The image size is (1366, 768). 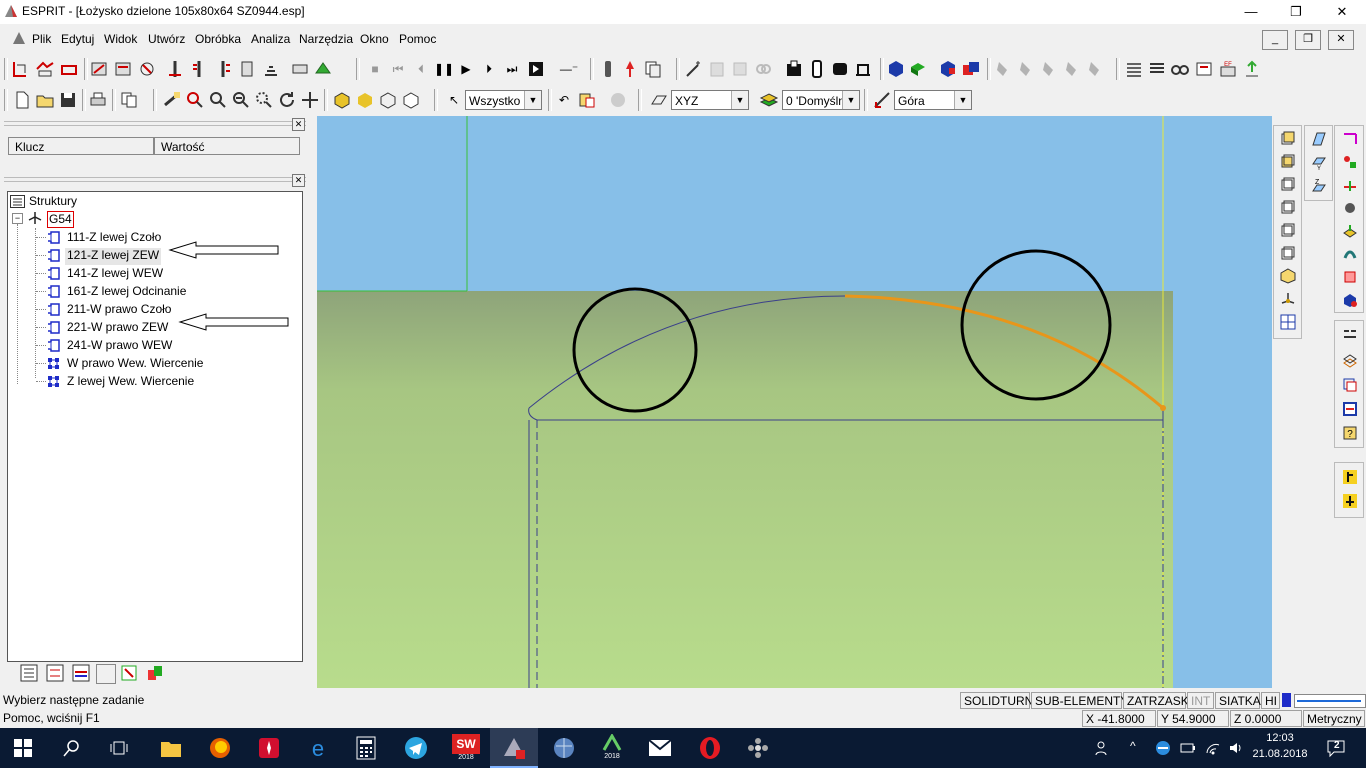 I want to click on sim-arrow-down-icon, so click(x=1350, y=501).